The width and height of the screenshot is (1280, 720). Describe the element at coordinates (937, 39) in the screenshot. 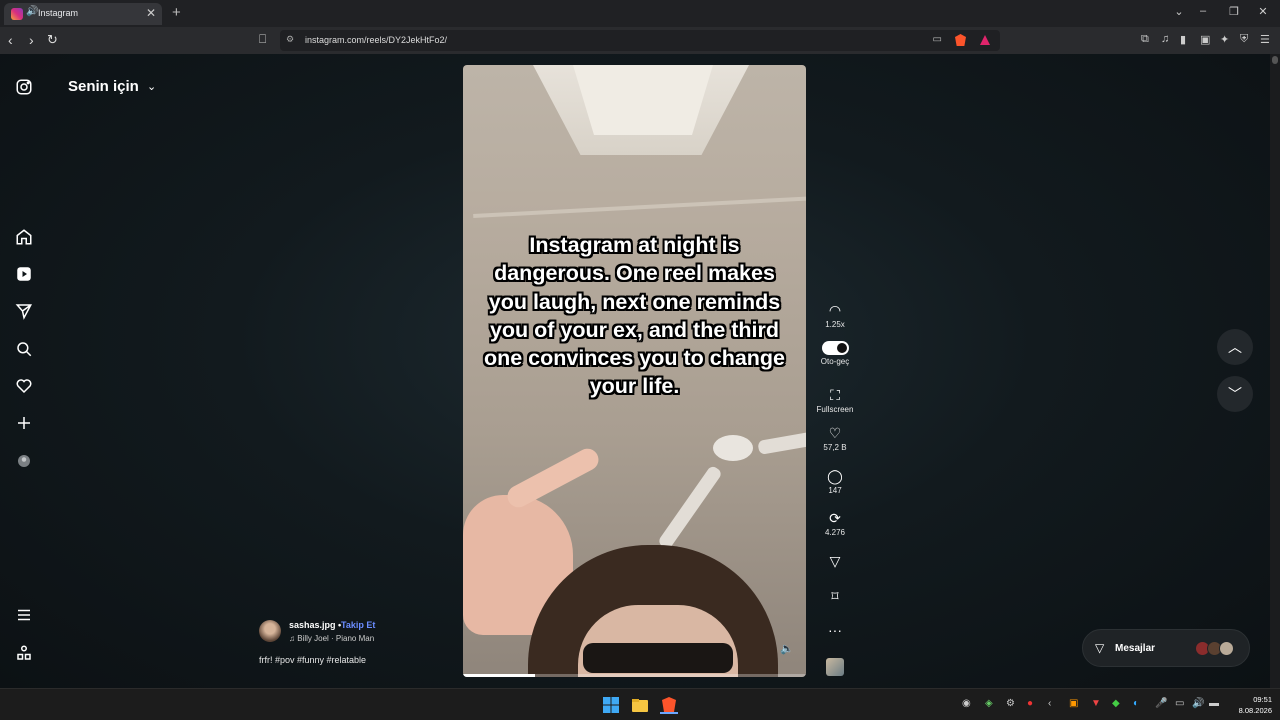

I see `cast-icon: ▭` at that location.